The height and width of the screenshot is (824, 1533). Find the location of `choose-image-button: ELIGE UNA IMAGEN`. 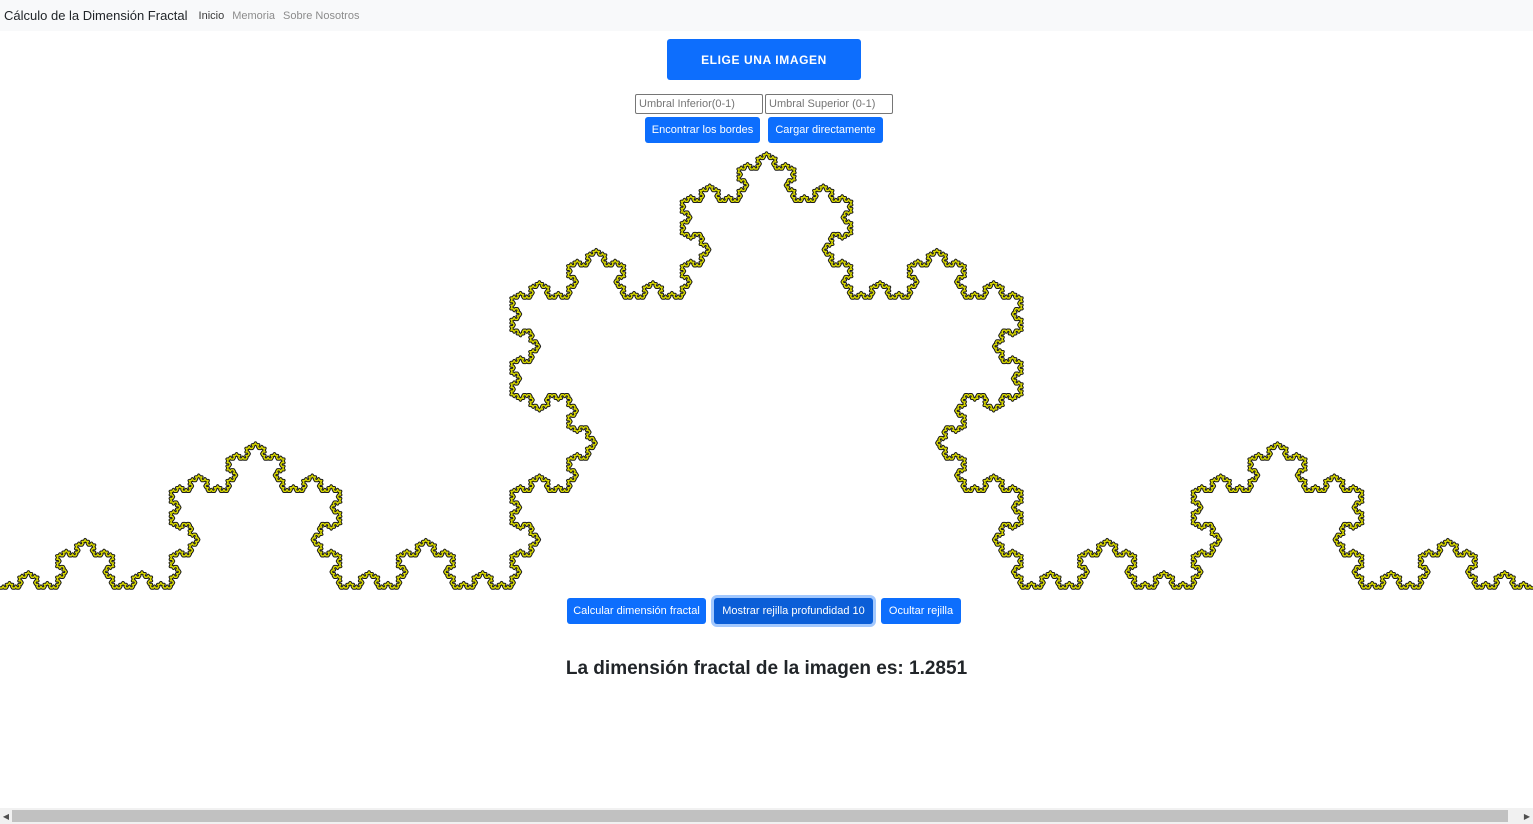

choose-image-button: ELIGE UNA IMAGEN is located at coordinates (764, 59).